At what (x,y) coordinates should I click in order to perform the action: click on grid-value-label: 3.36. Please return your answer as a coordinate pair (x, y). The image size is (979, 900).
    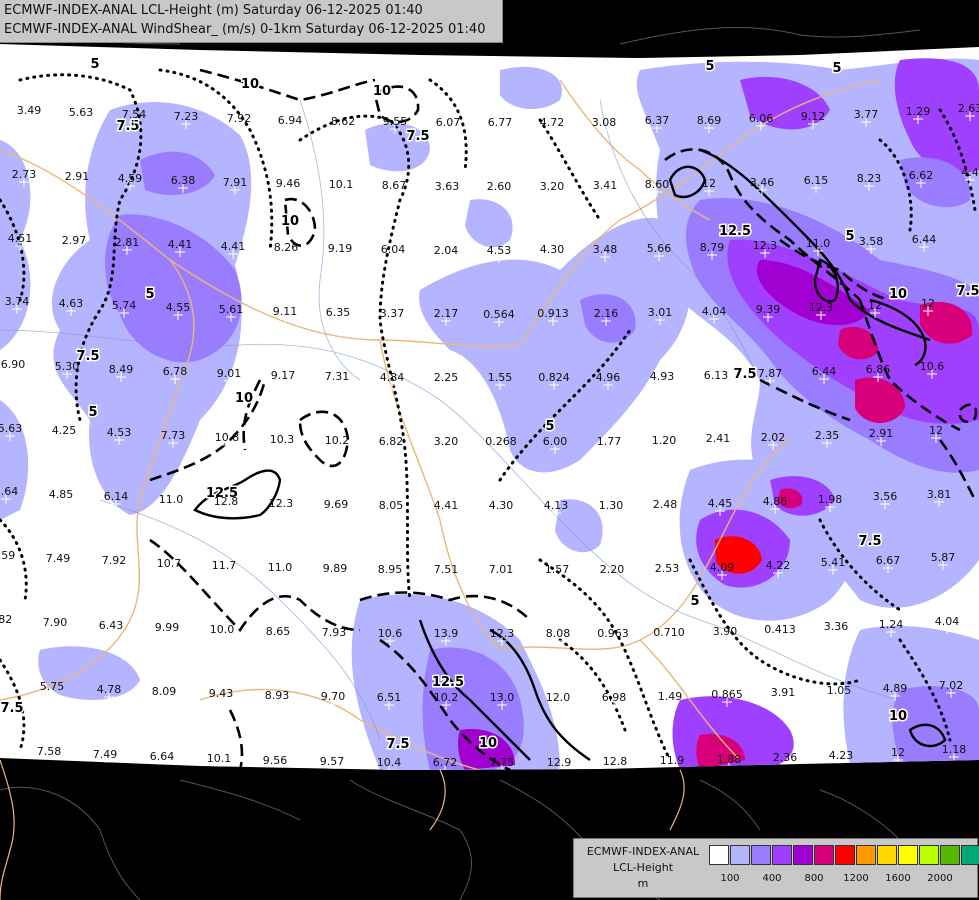
    Looking at the image, I should click on (836, 626).